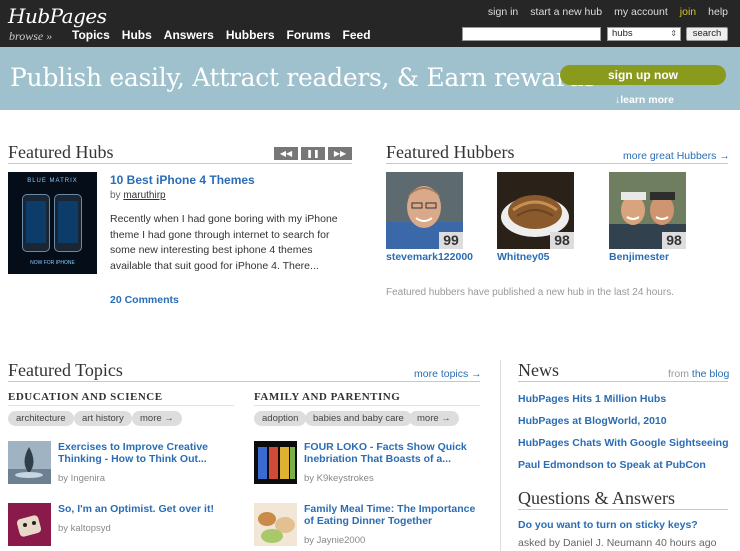 This screenshot has height=551, width=740. What do you see at coordinates (143, 509) in the screenshot?
I see `topic-title-link: So, I'm an Optimist. Get over it!` at bounding box center [143, 509].